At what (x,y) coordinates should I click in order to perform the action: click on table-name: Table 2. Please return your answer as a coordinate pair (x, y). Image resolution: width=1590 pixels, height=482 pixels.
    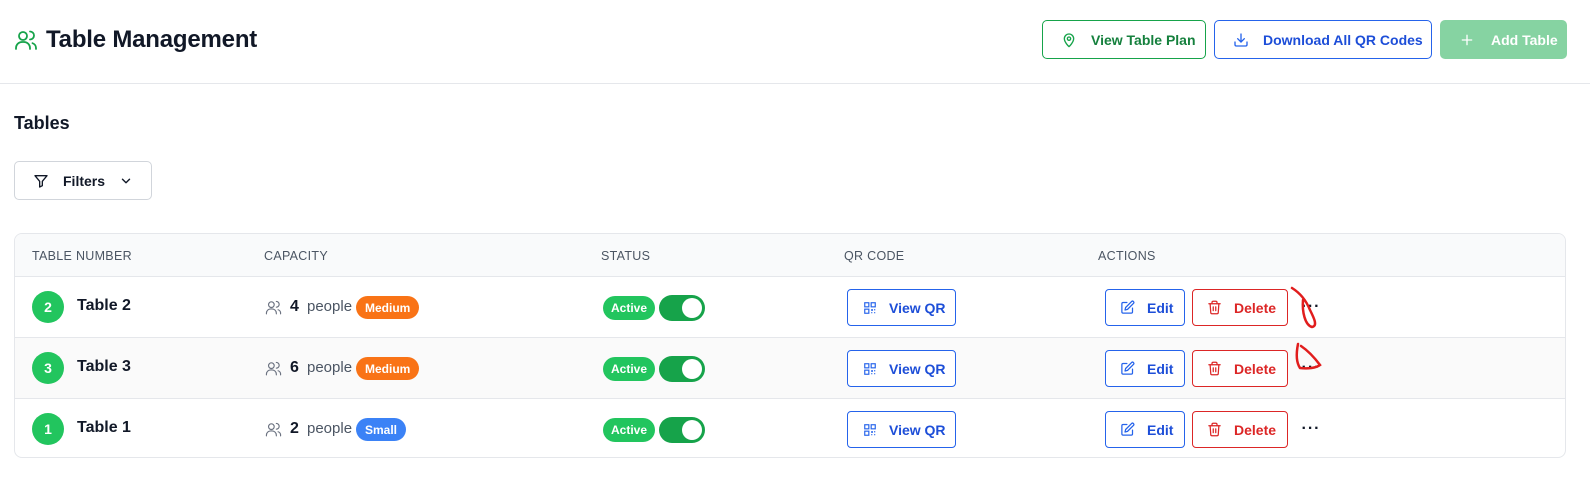
    Looking at the image, I should click on (104, 305).